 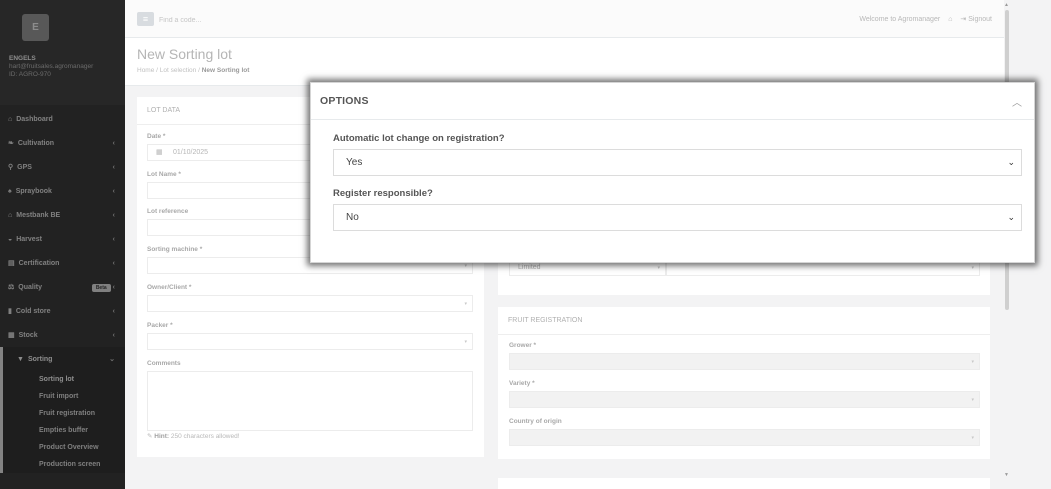 I want to click on signout-icon: ⇥, so click(x=963, y=19).